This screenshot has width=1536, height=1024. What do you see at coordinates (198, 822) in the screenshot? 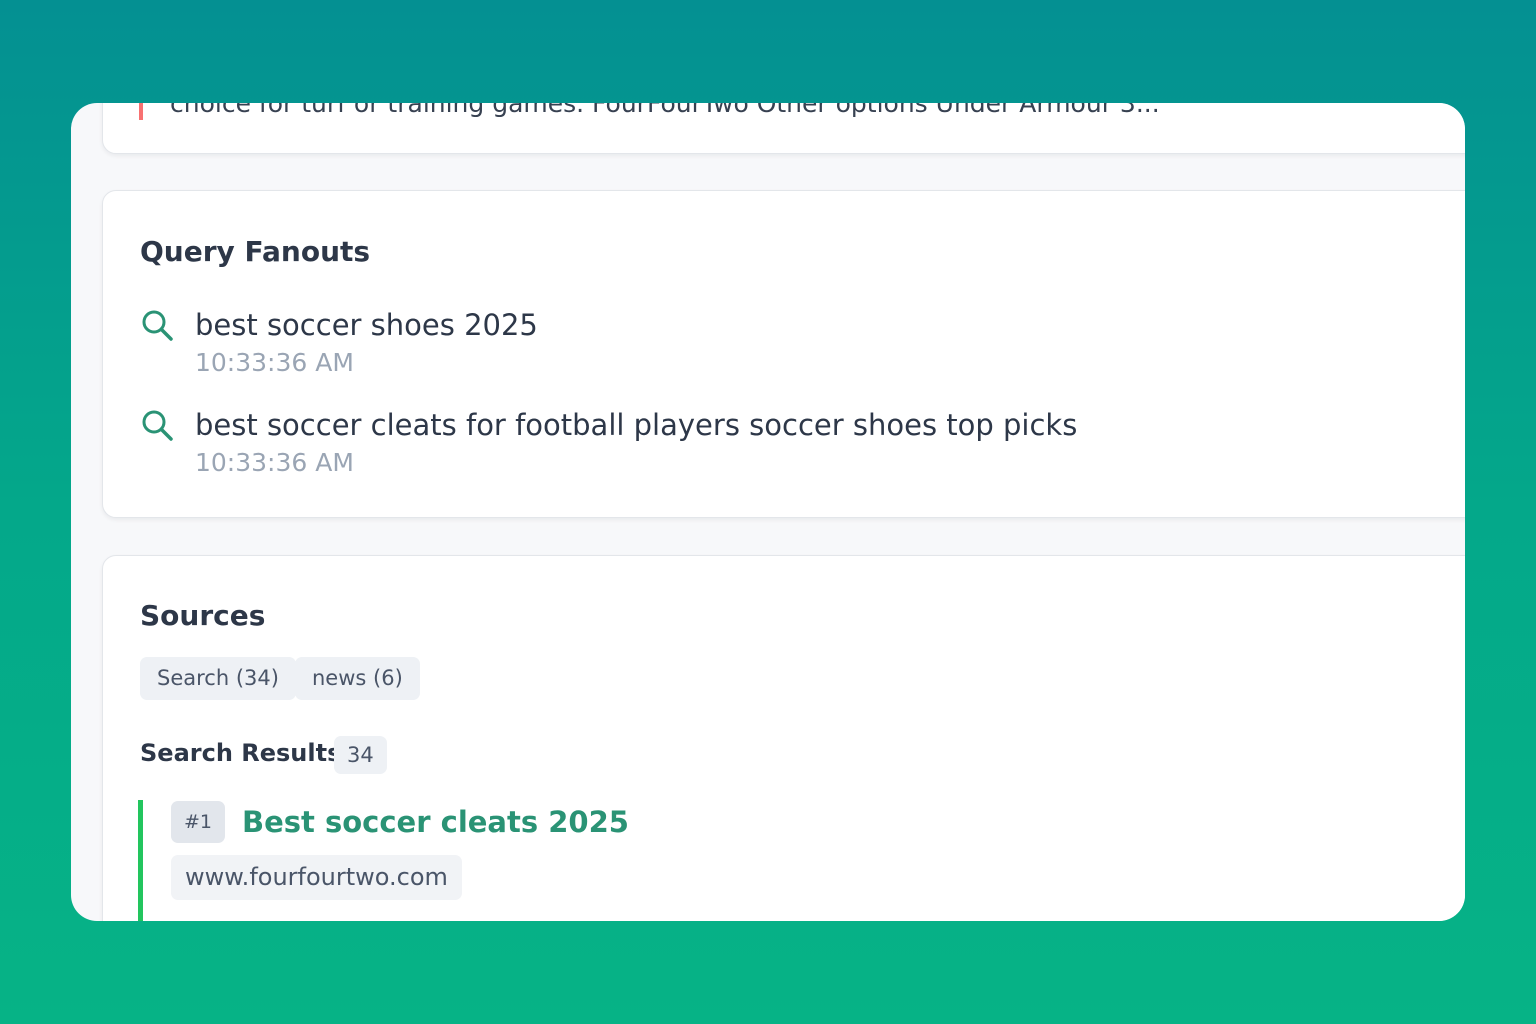
I see `result-rank-badge: #1` at bounding box center [198, 822].